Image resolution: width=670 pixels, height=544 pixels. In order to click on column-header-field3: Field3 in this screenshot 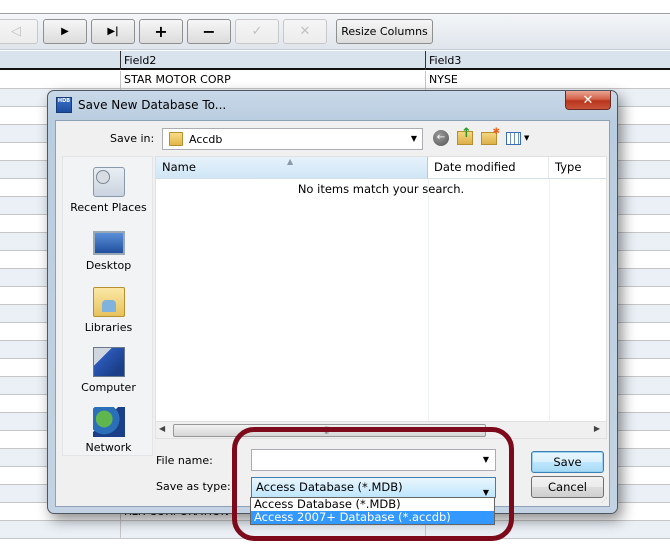, I will do `click(547, 60)`.